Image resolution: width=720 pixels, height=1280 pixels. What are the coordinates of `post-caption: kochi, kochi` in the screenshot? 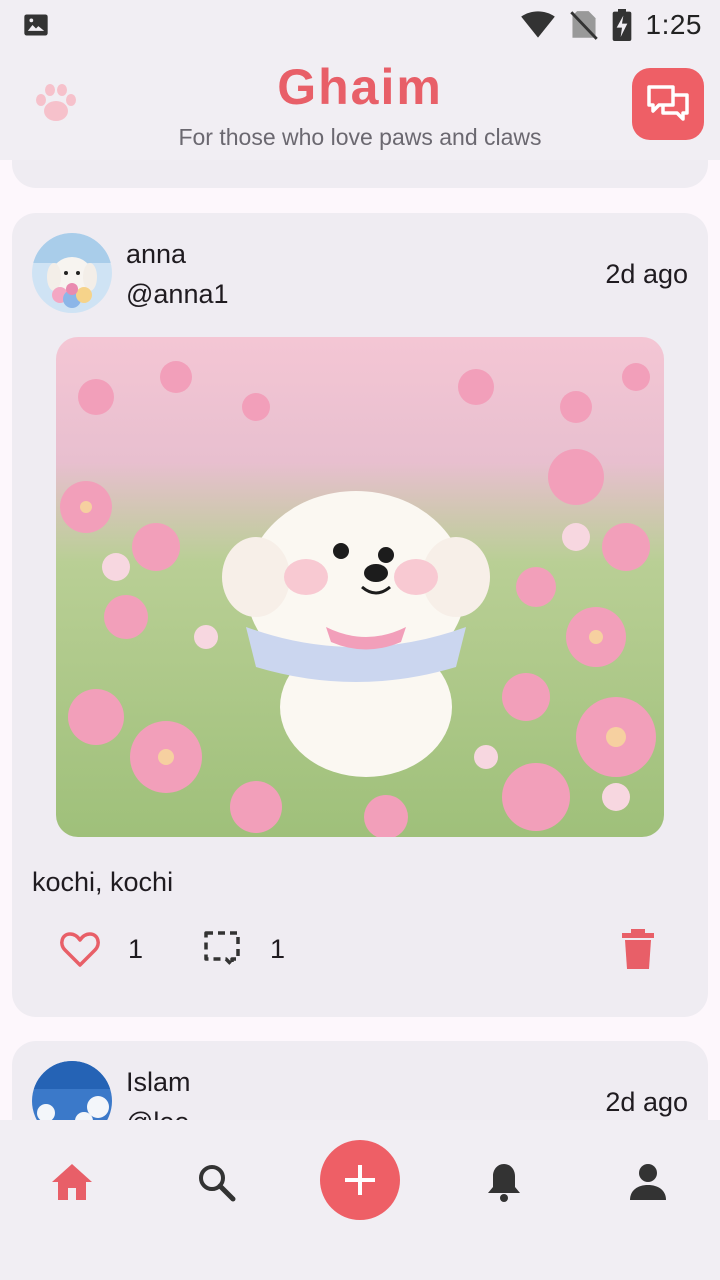 It's located at (103, 882).